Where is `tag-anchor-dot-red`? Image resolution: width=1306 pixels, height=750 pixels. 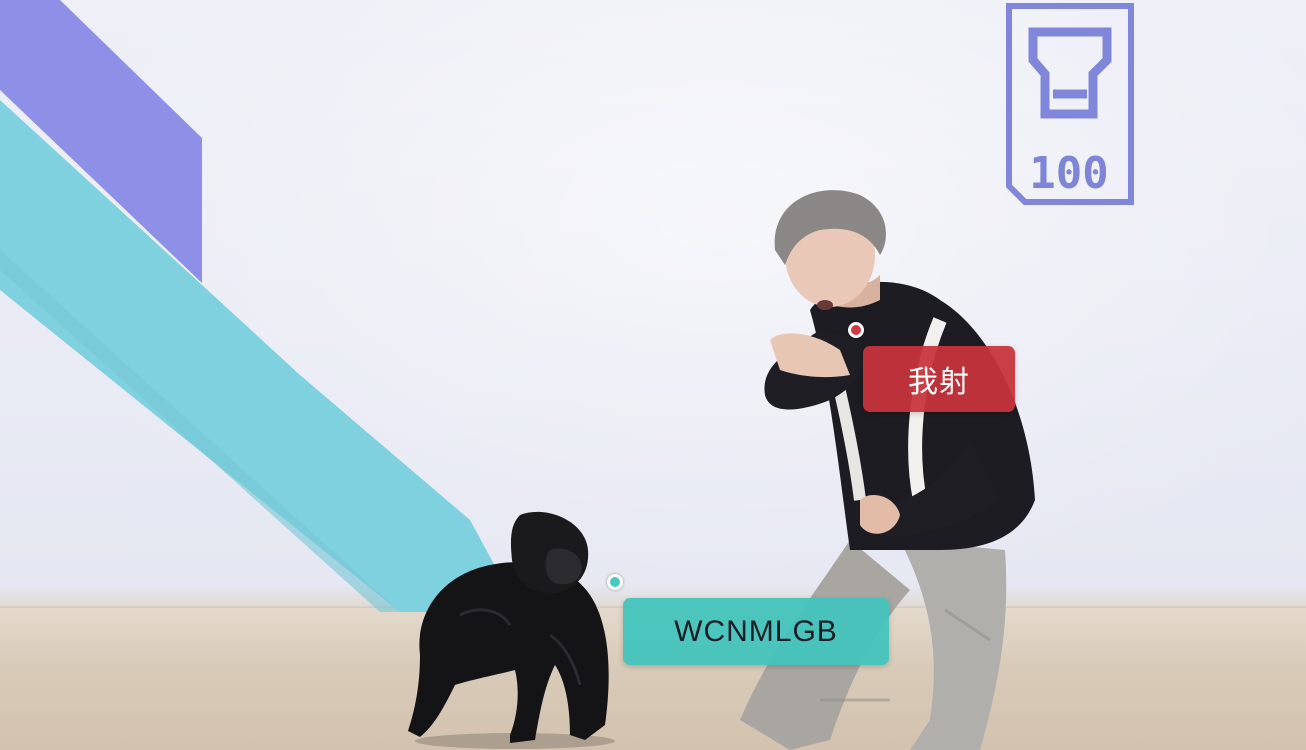 tag-anchor-dot-red is located at coordinates (856, 330).